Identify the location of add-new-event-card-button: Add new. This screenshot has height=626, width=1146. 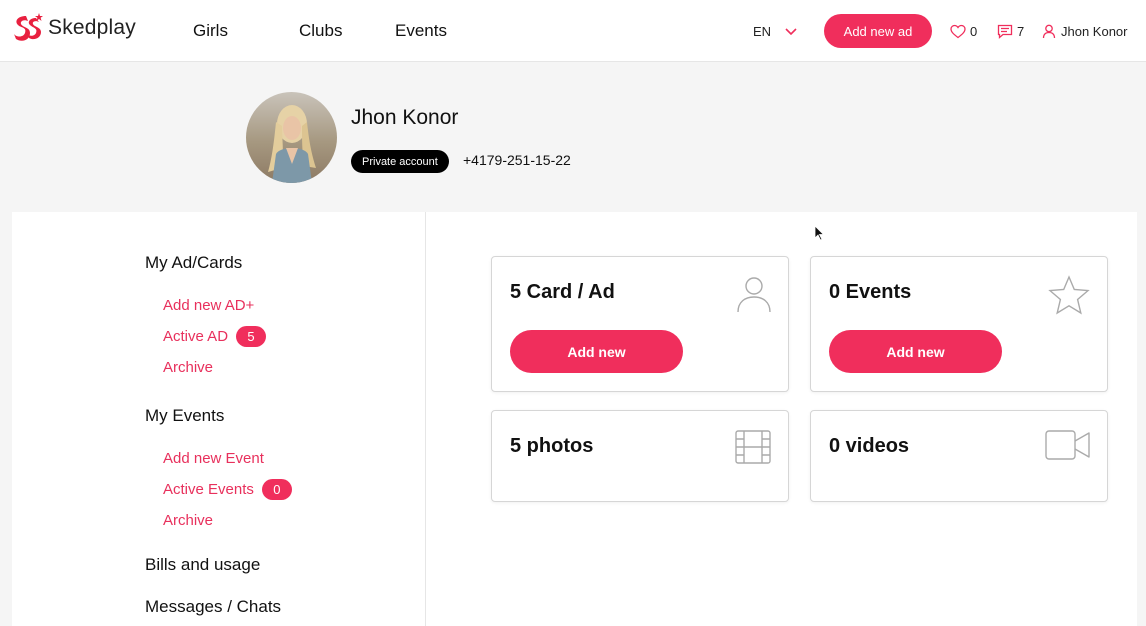
(915, 351).